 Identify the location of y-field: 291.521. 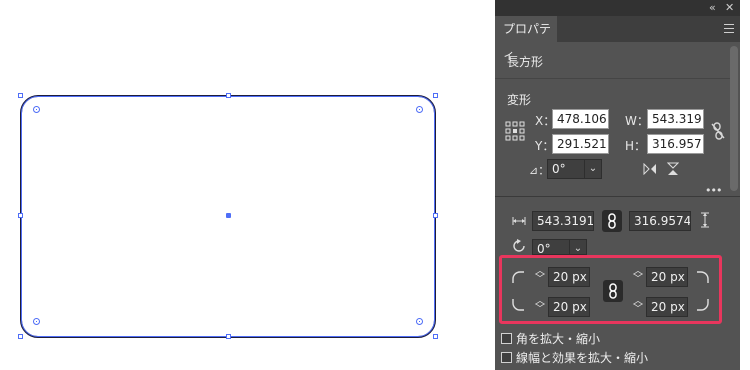
(580, 144).